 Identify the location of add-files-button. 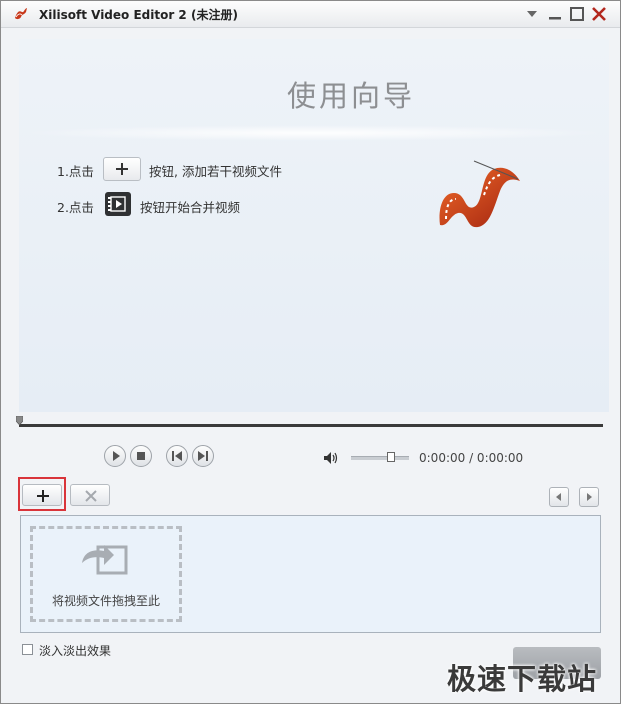
(42, 495).